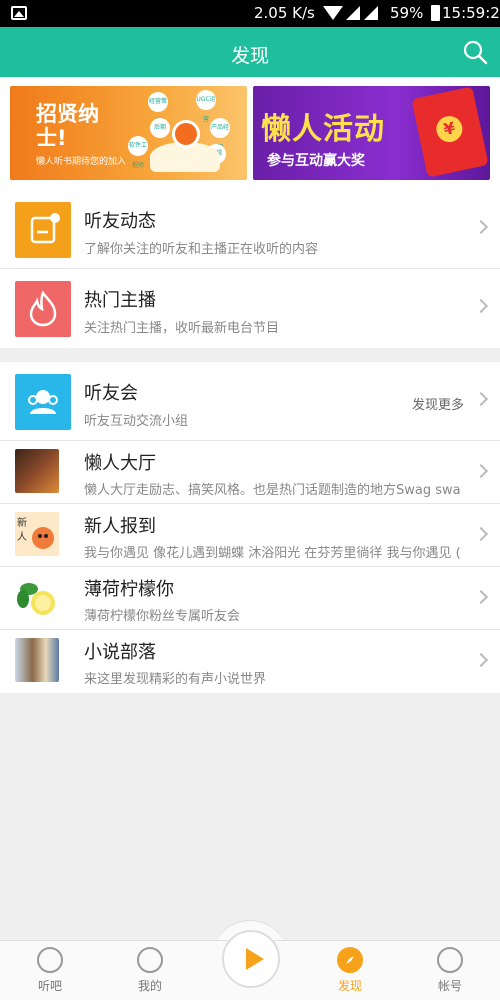 The height and width of the screenshot is (1000, 500). Describe the element at coordinates (149, 986) in the screenshot. I see `nav-label: 我的` at that location.